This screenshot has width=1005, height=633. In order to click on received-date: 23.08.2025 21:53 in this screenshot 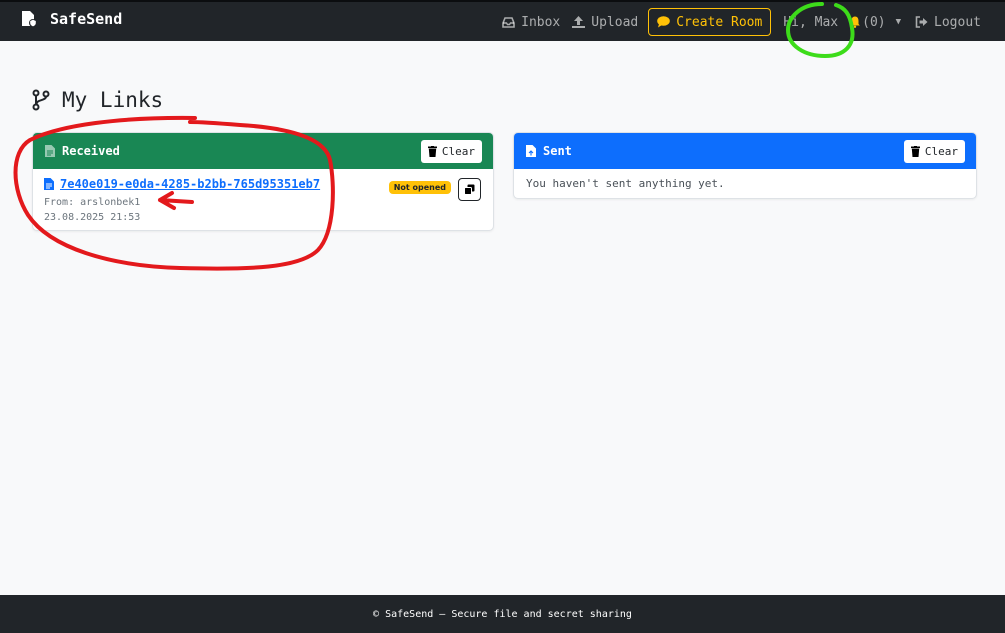, I will do `click(92, 217)`.